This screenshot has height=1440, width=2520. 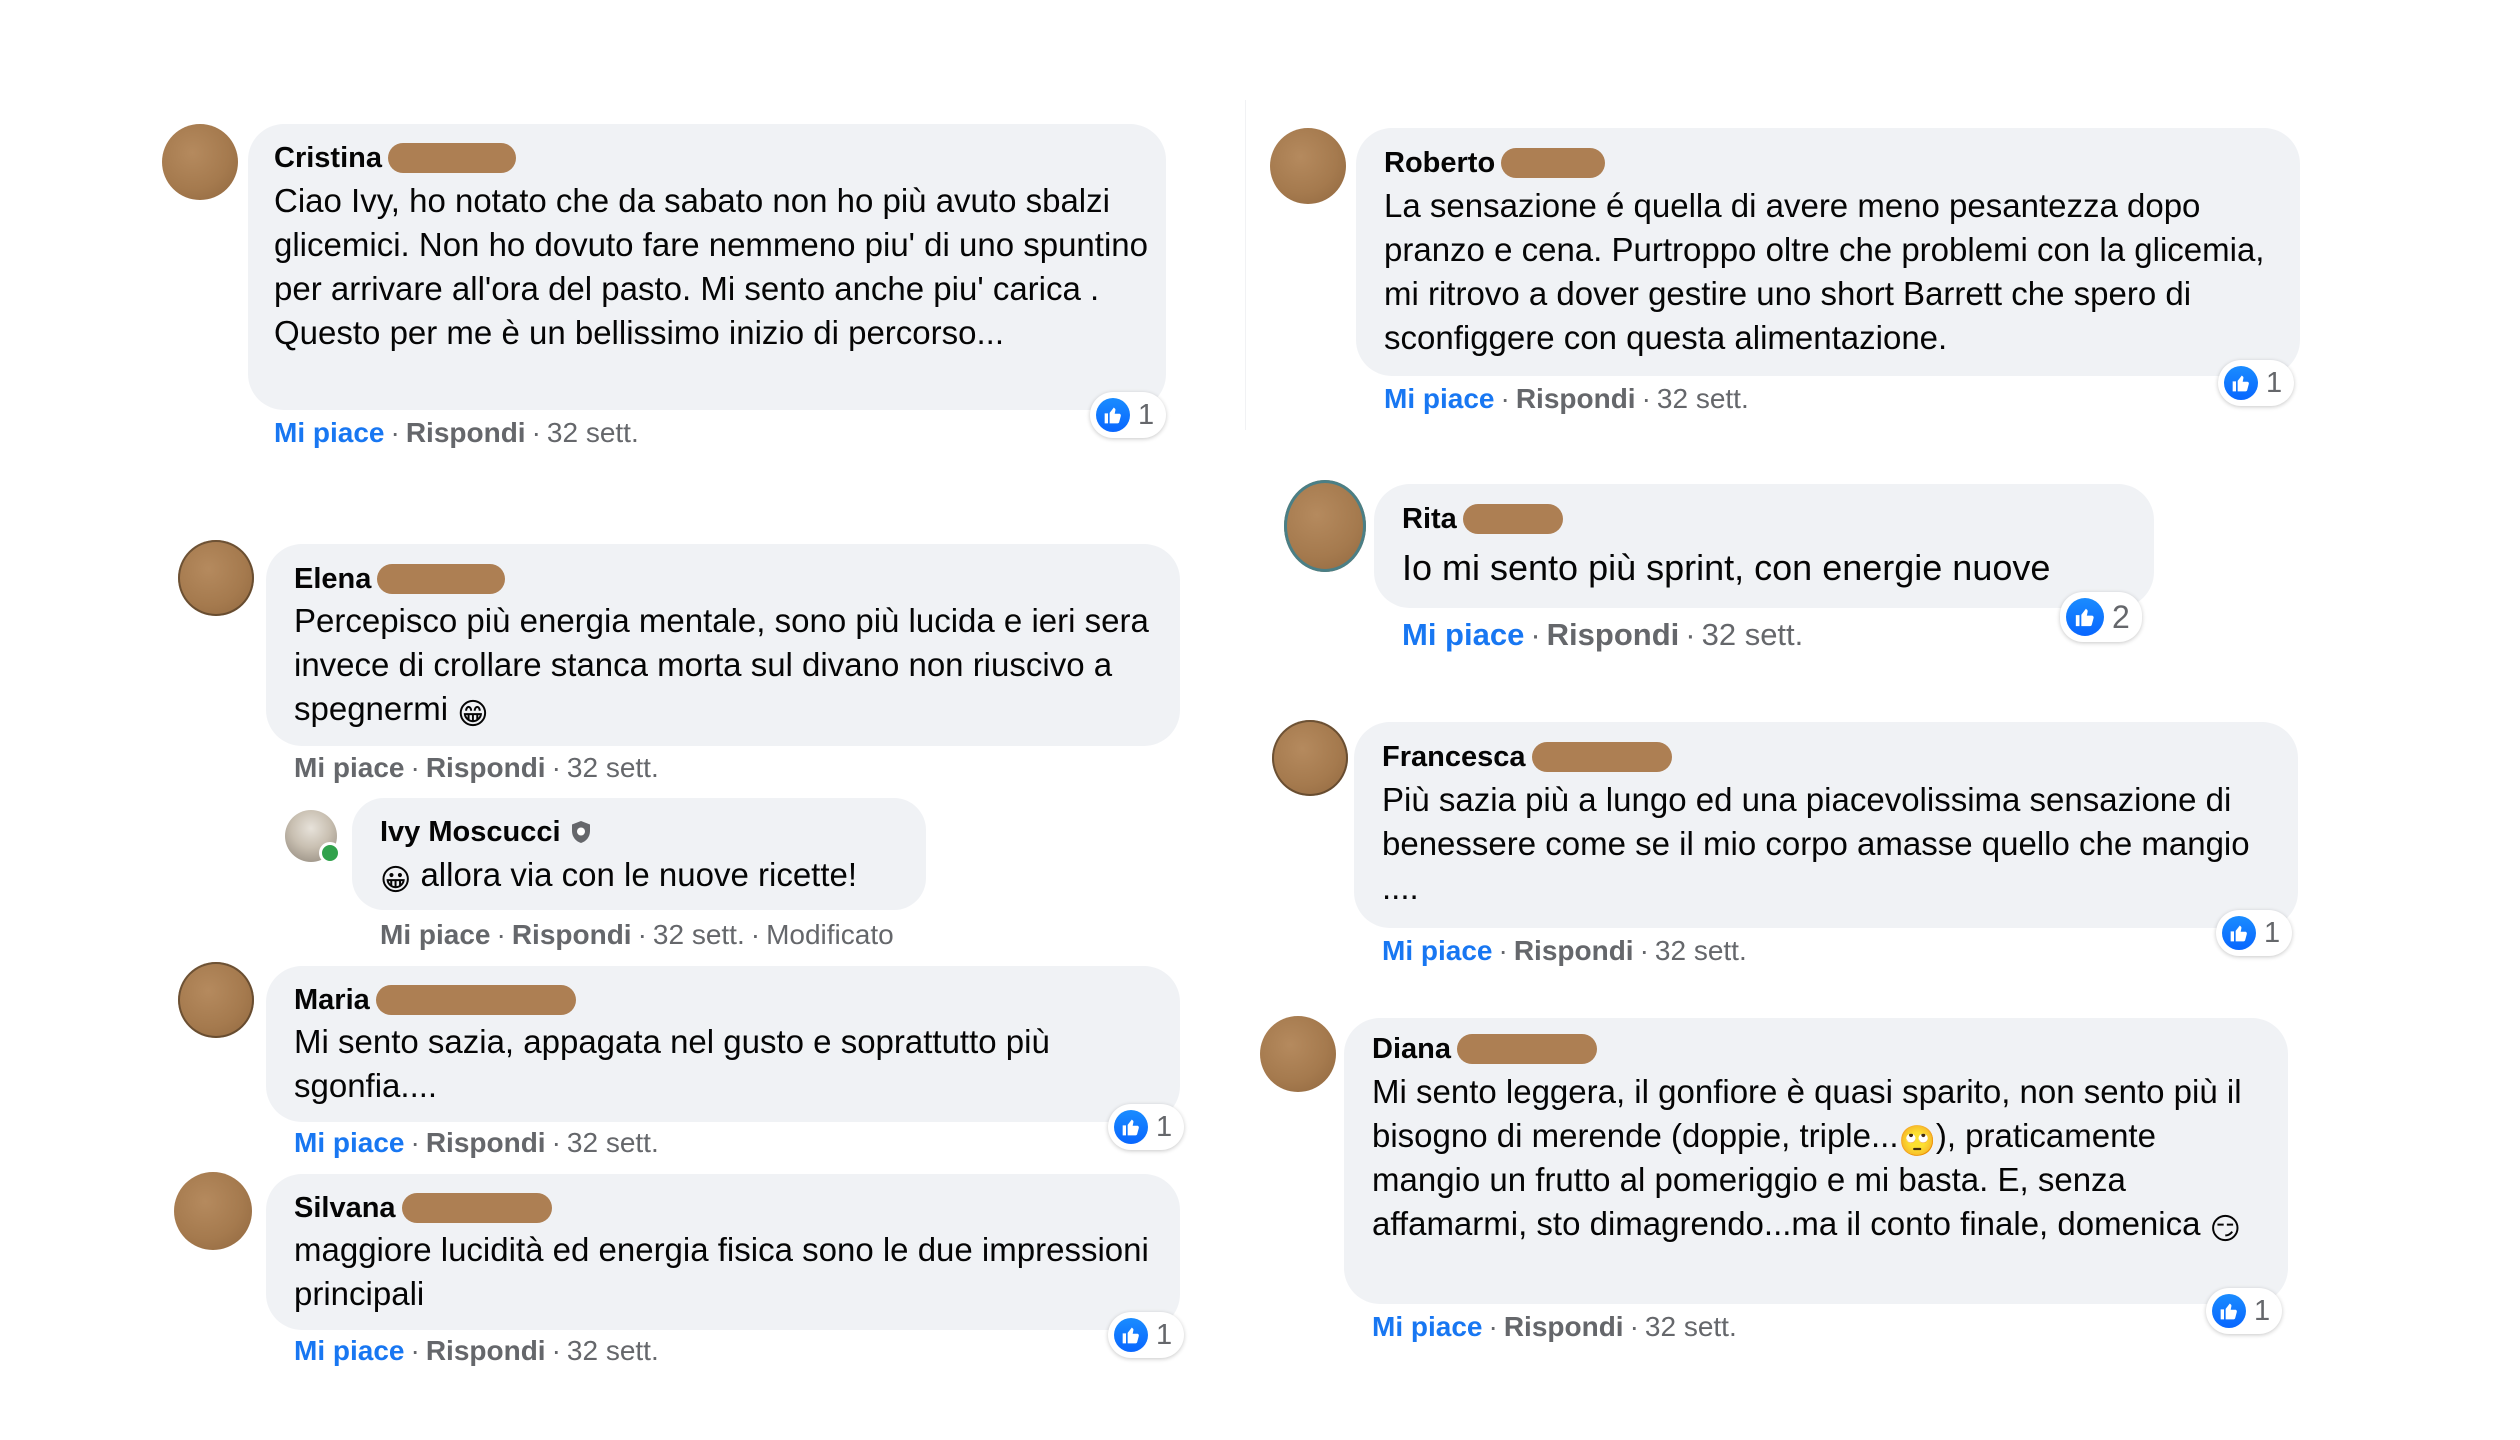 I want to click on comment-actions: Mi piace · Rispondi · 32 sett. · Modificato, so click(x=637, y=934).